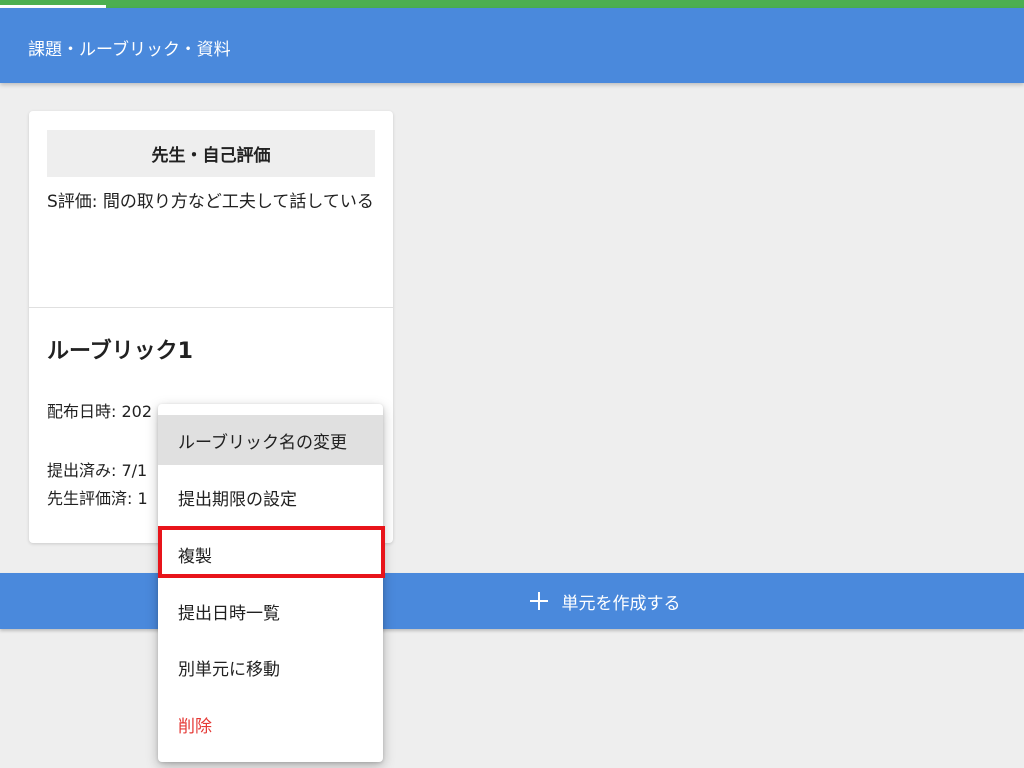 This screenshot has width=1024, height=768. I want to click on menu-item-set-deadline: 提出期限の設定, so click(270, 497).